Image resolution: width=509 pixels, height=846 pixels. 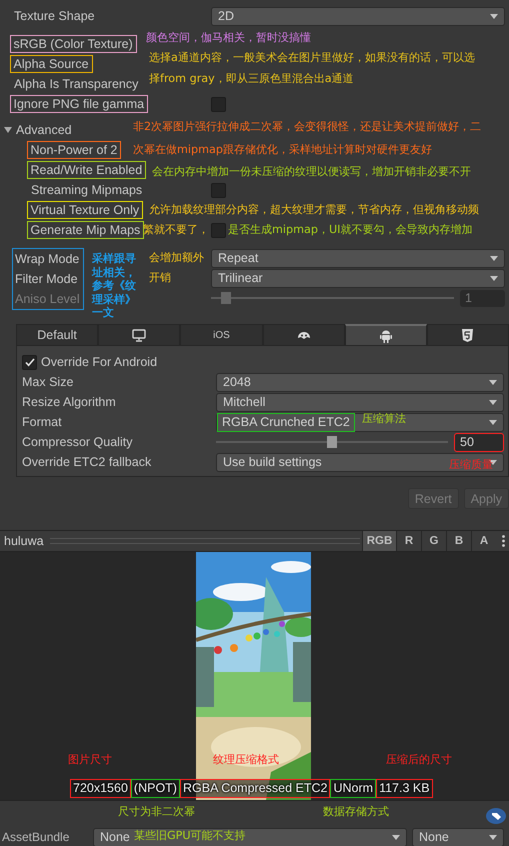 What do you see at coordinates (404, 788) in the screenshot?
I see `texture-info: 117.3 KB` at bounding box center [404, 788].